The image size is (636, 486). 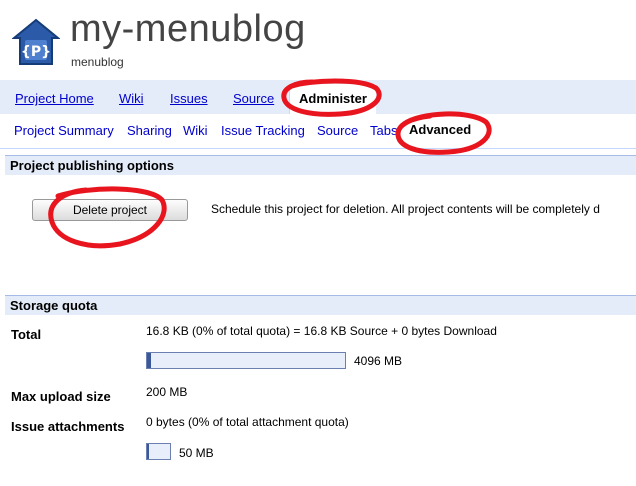 What do you see at coordinates (68, 426) in the screenshot?
I see `issue-attachments-label: Issue attachments` at bounding box center [68, 426].